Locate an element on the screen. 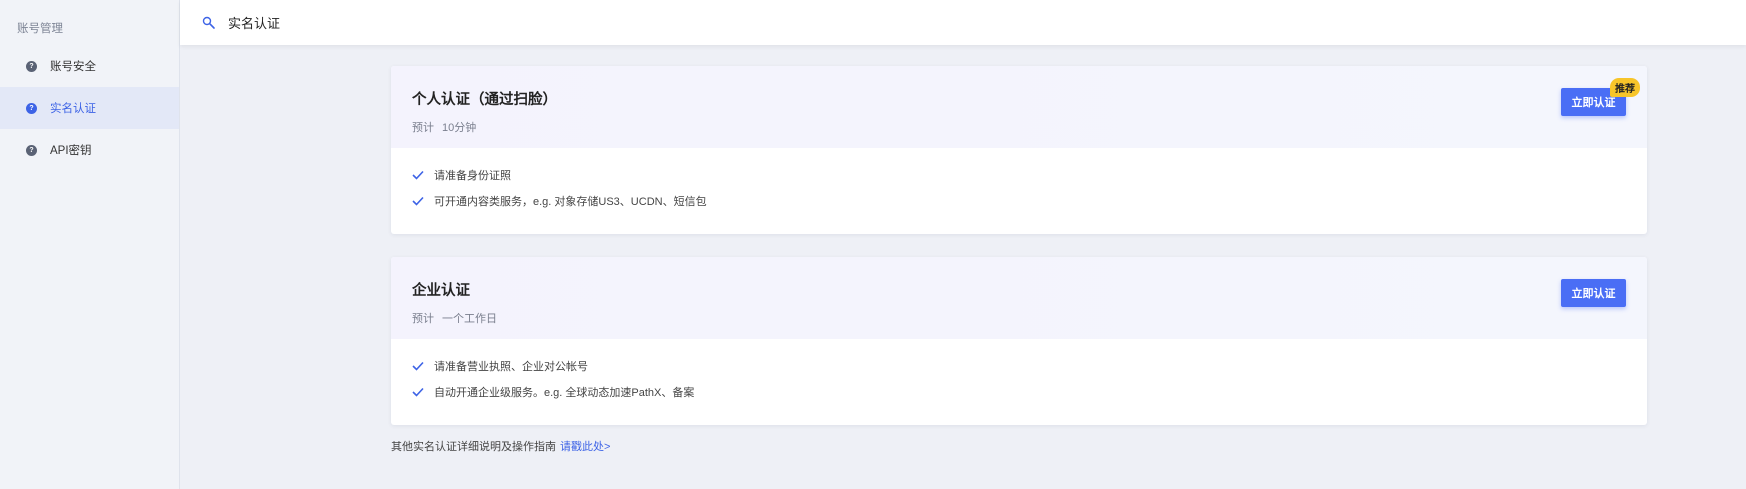  search-icon is located at coordinates (208, 22).